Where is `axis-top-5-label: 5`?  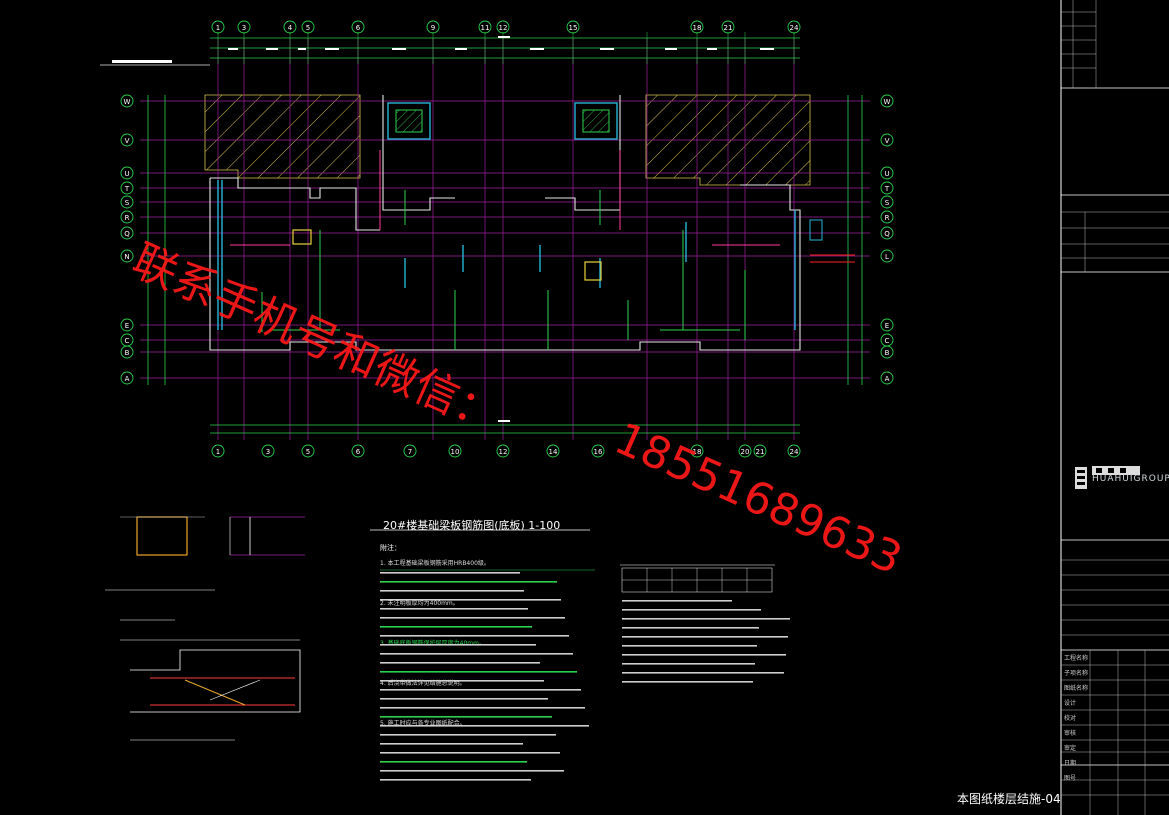
axis-top-5-label: 5 is located at coordinates (308, 28).